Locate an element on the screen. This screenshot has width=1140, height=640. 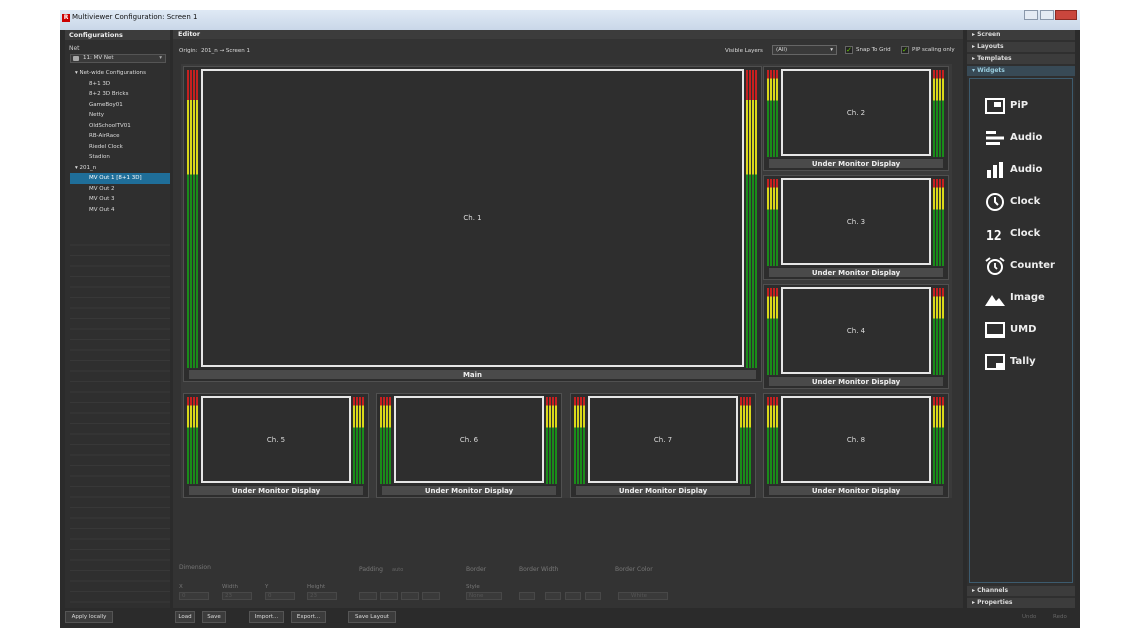
umd-label: Under Monitor Display is located at coordinates (856, 163).